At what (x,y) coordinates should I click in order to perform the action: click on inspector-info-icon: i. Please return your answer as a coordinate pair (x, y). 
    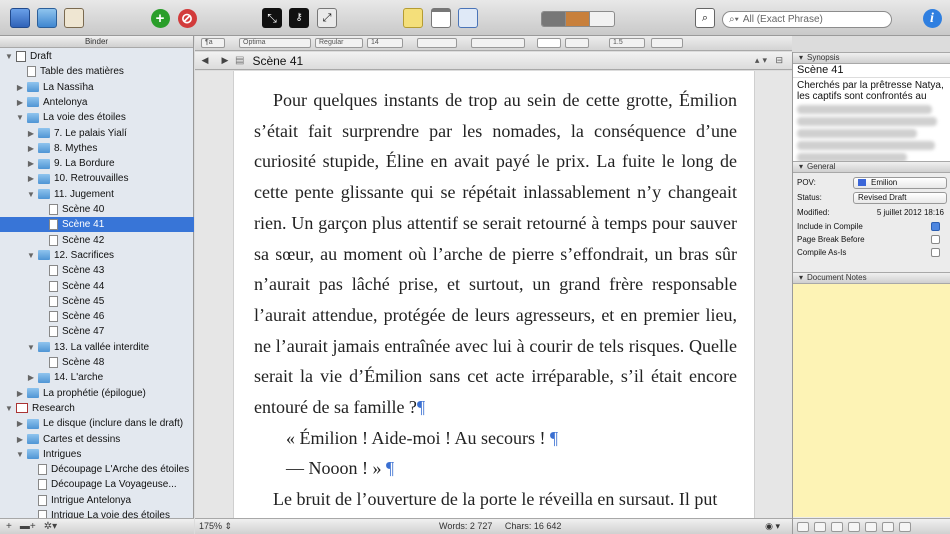
    Looking at the image, I should click on (932, 18).